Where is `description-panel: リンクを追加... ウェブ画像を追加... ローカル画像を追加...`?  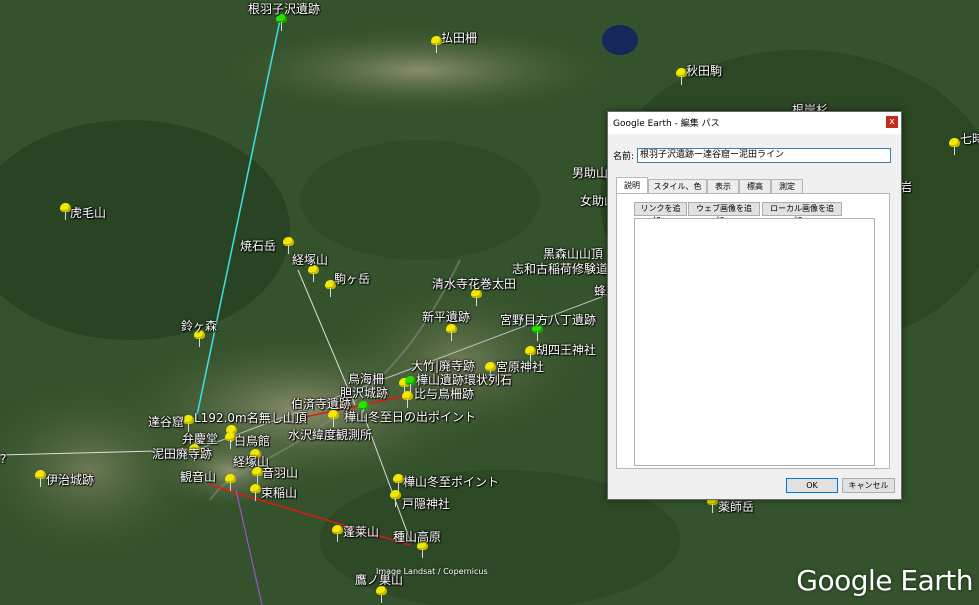 description-panel: リンクを追加... ウェブ画像を追加... ローカル画像を追加... is located at coordinates (753, 331).